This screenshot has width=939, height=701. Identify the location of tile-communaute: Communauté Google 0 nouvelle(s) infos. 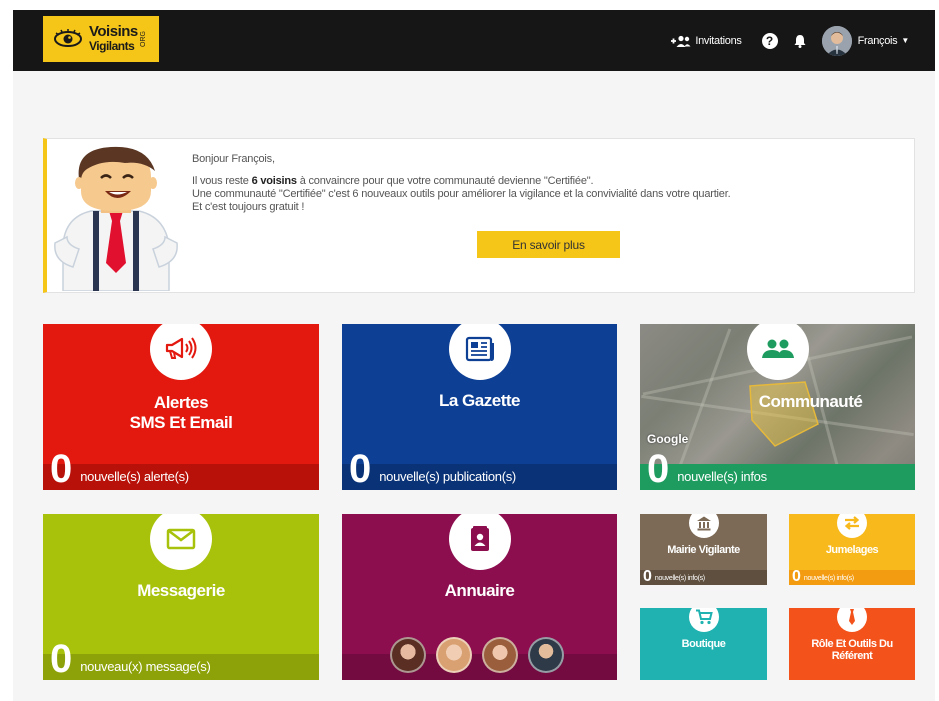
(777, 407).